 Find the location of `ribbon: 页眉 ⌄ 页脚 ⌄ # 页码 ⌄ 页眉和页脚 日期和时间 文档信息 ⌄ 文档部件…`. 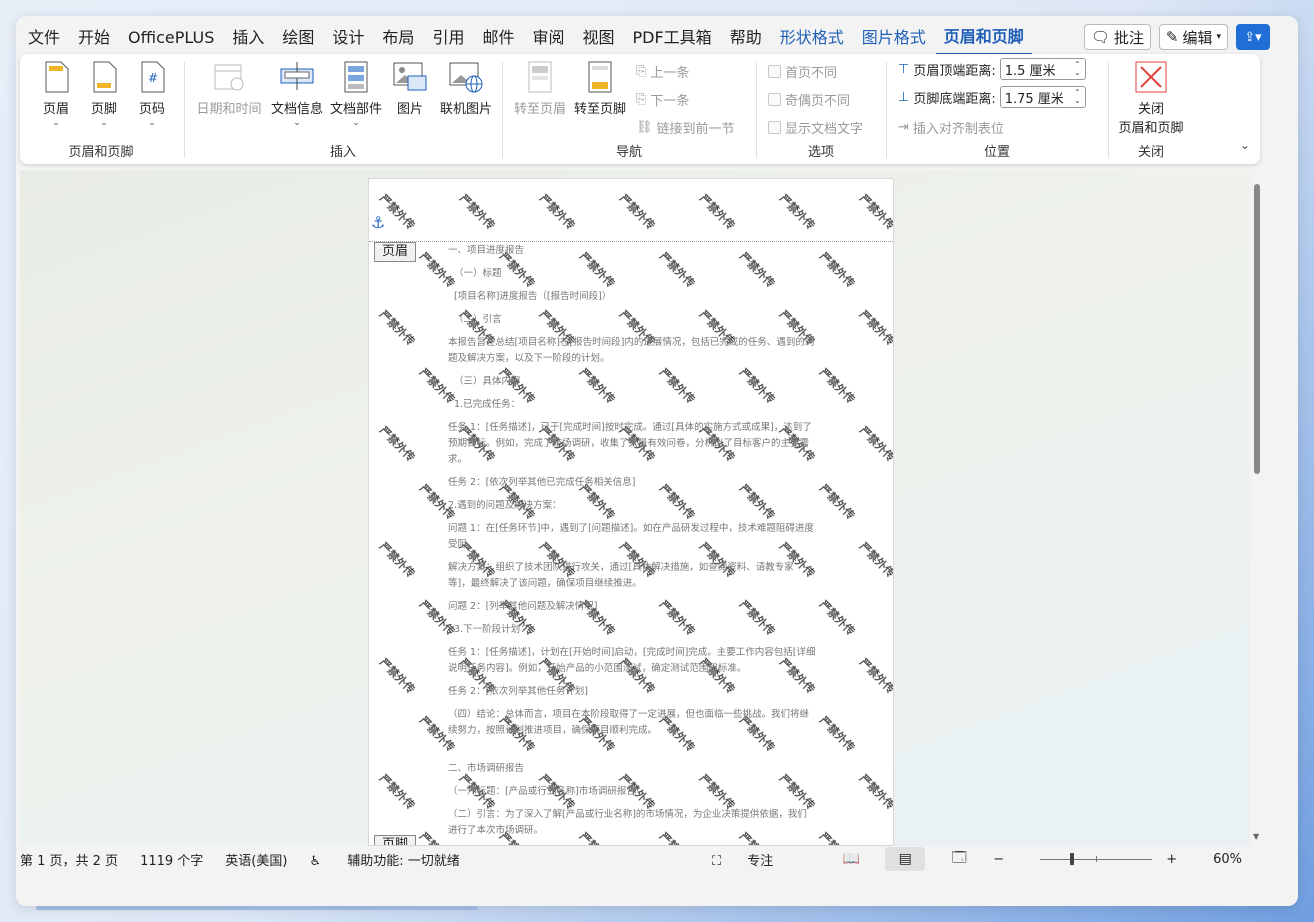

ribbon: 页眉 ⌄ 页脚 ⌄ # 页码 ⌄ 页眉和页脚 日期和时间 文档信息 ⌄ 文档部件… is located at coordinates (640, 109).